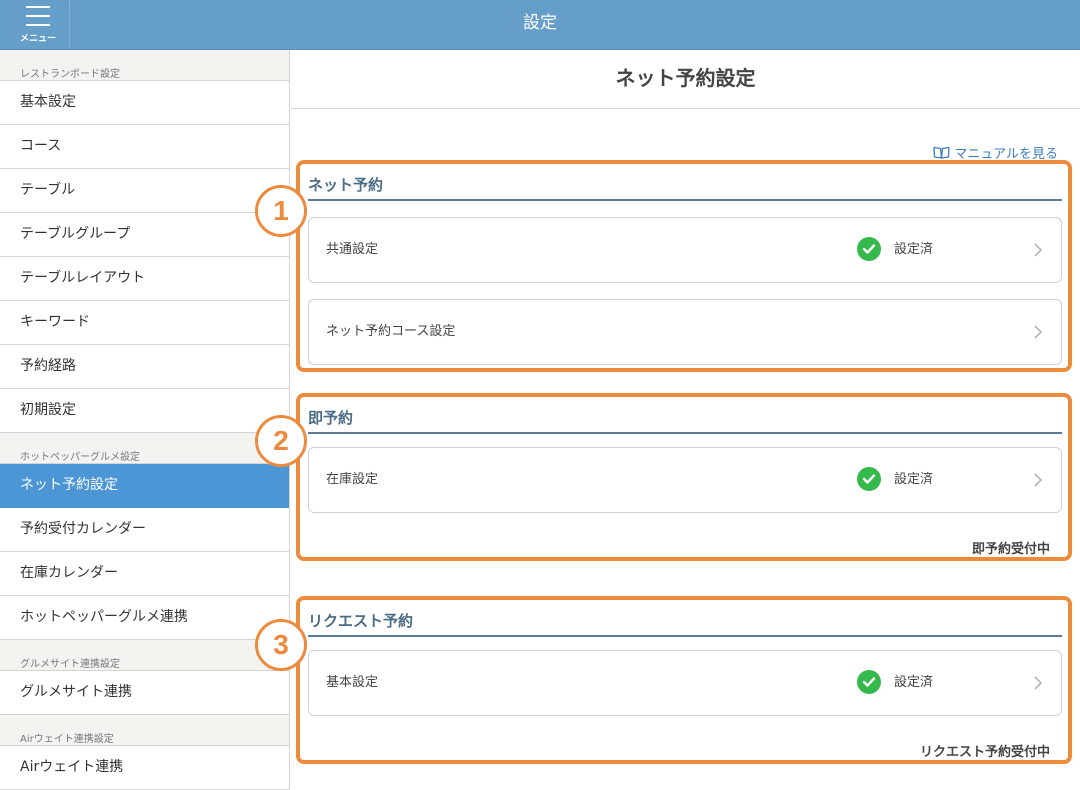 The width and height of the screenshot is (1080, 790). I want to click on sidebar-item-stock-calendar: 在庫カレンダー, so click(144, 574).